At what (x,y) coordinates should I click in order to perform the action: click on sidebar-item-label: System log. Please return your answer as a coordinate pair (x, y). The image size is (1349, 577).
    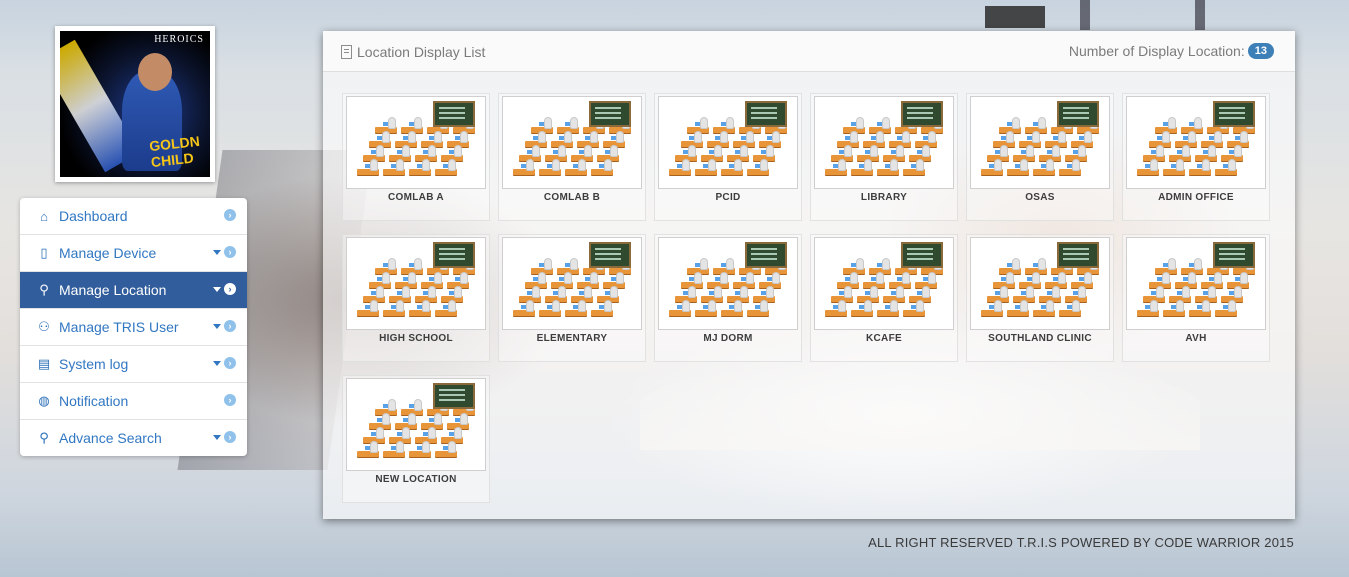
    Looking at the image, I should click on (94, 364).